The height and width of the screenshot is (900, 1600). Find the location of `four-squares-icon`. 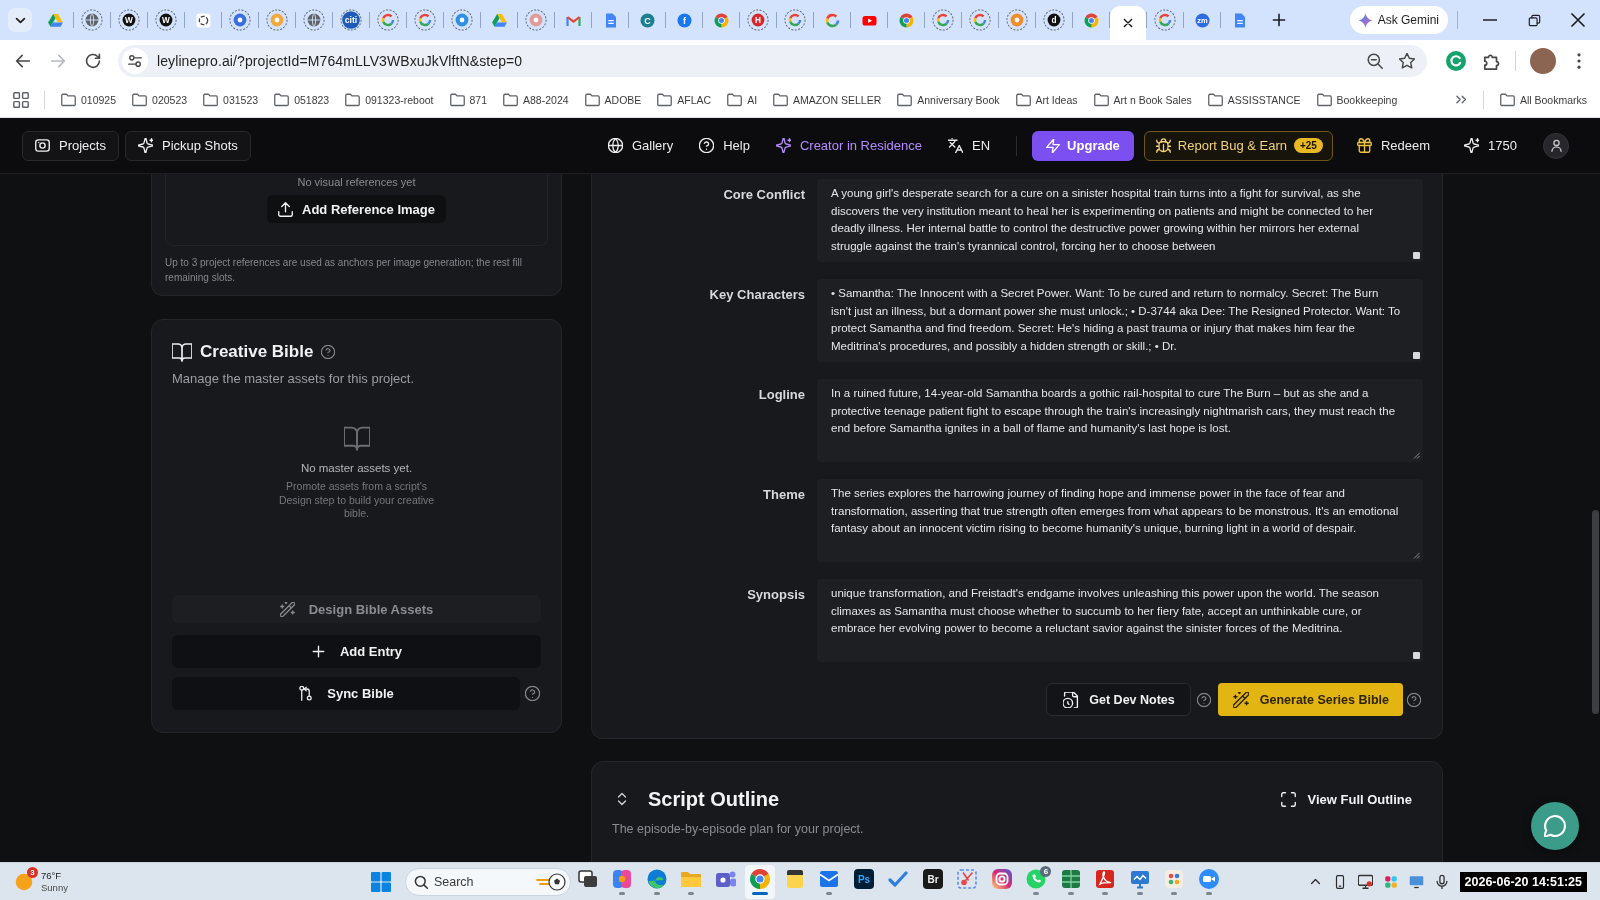

four-squares-icon is located at coordinates (380, 881).